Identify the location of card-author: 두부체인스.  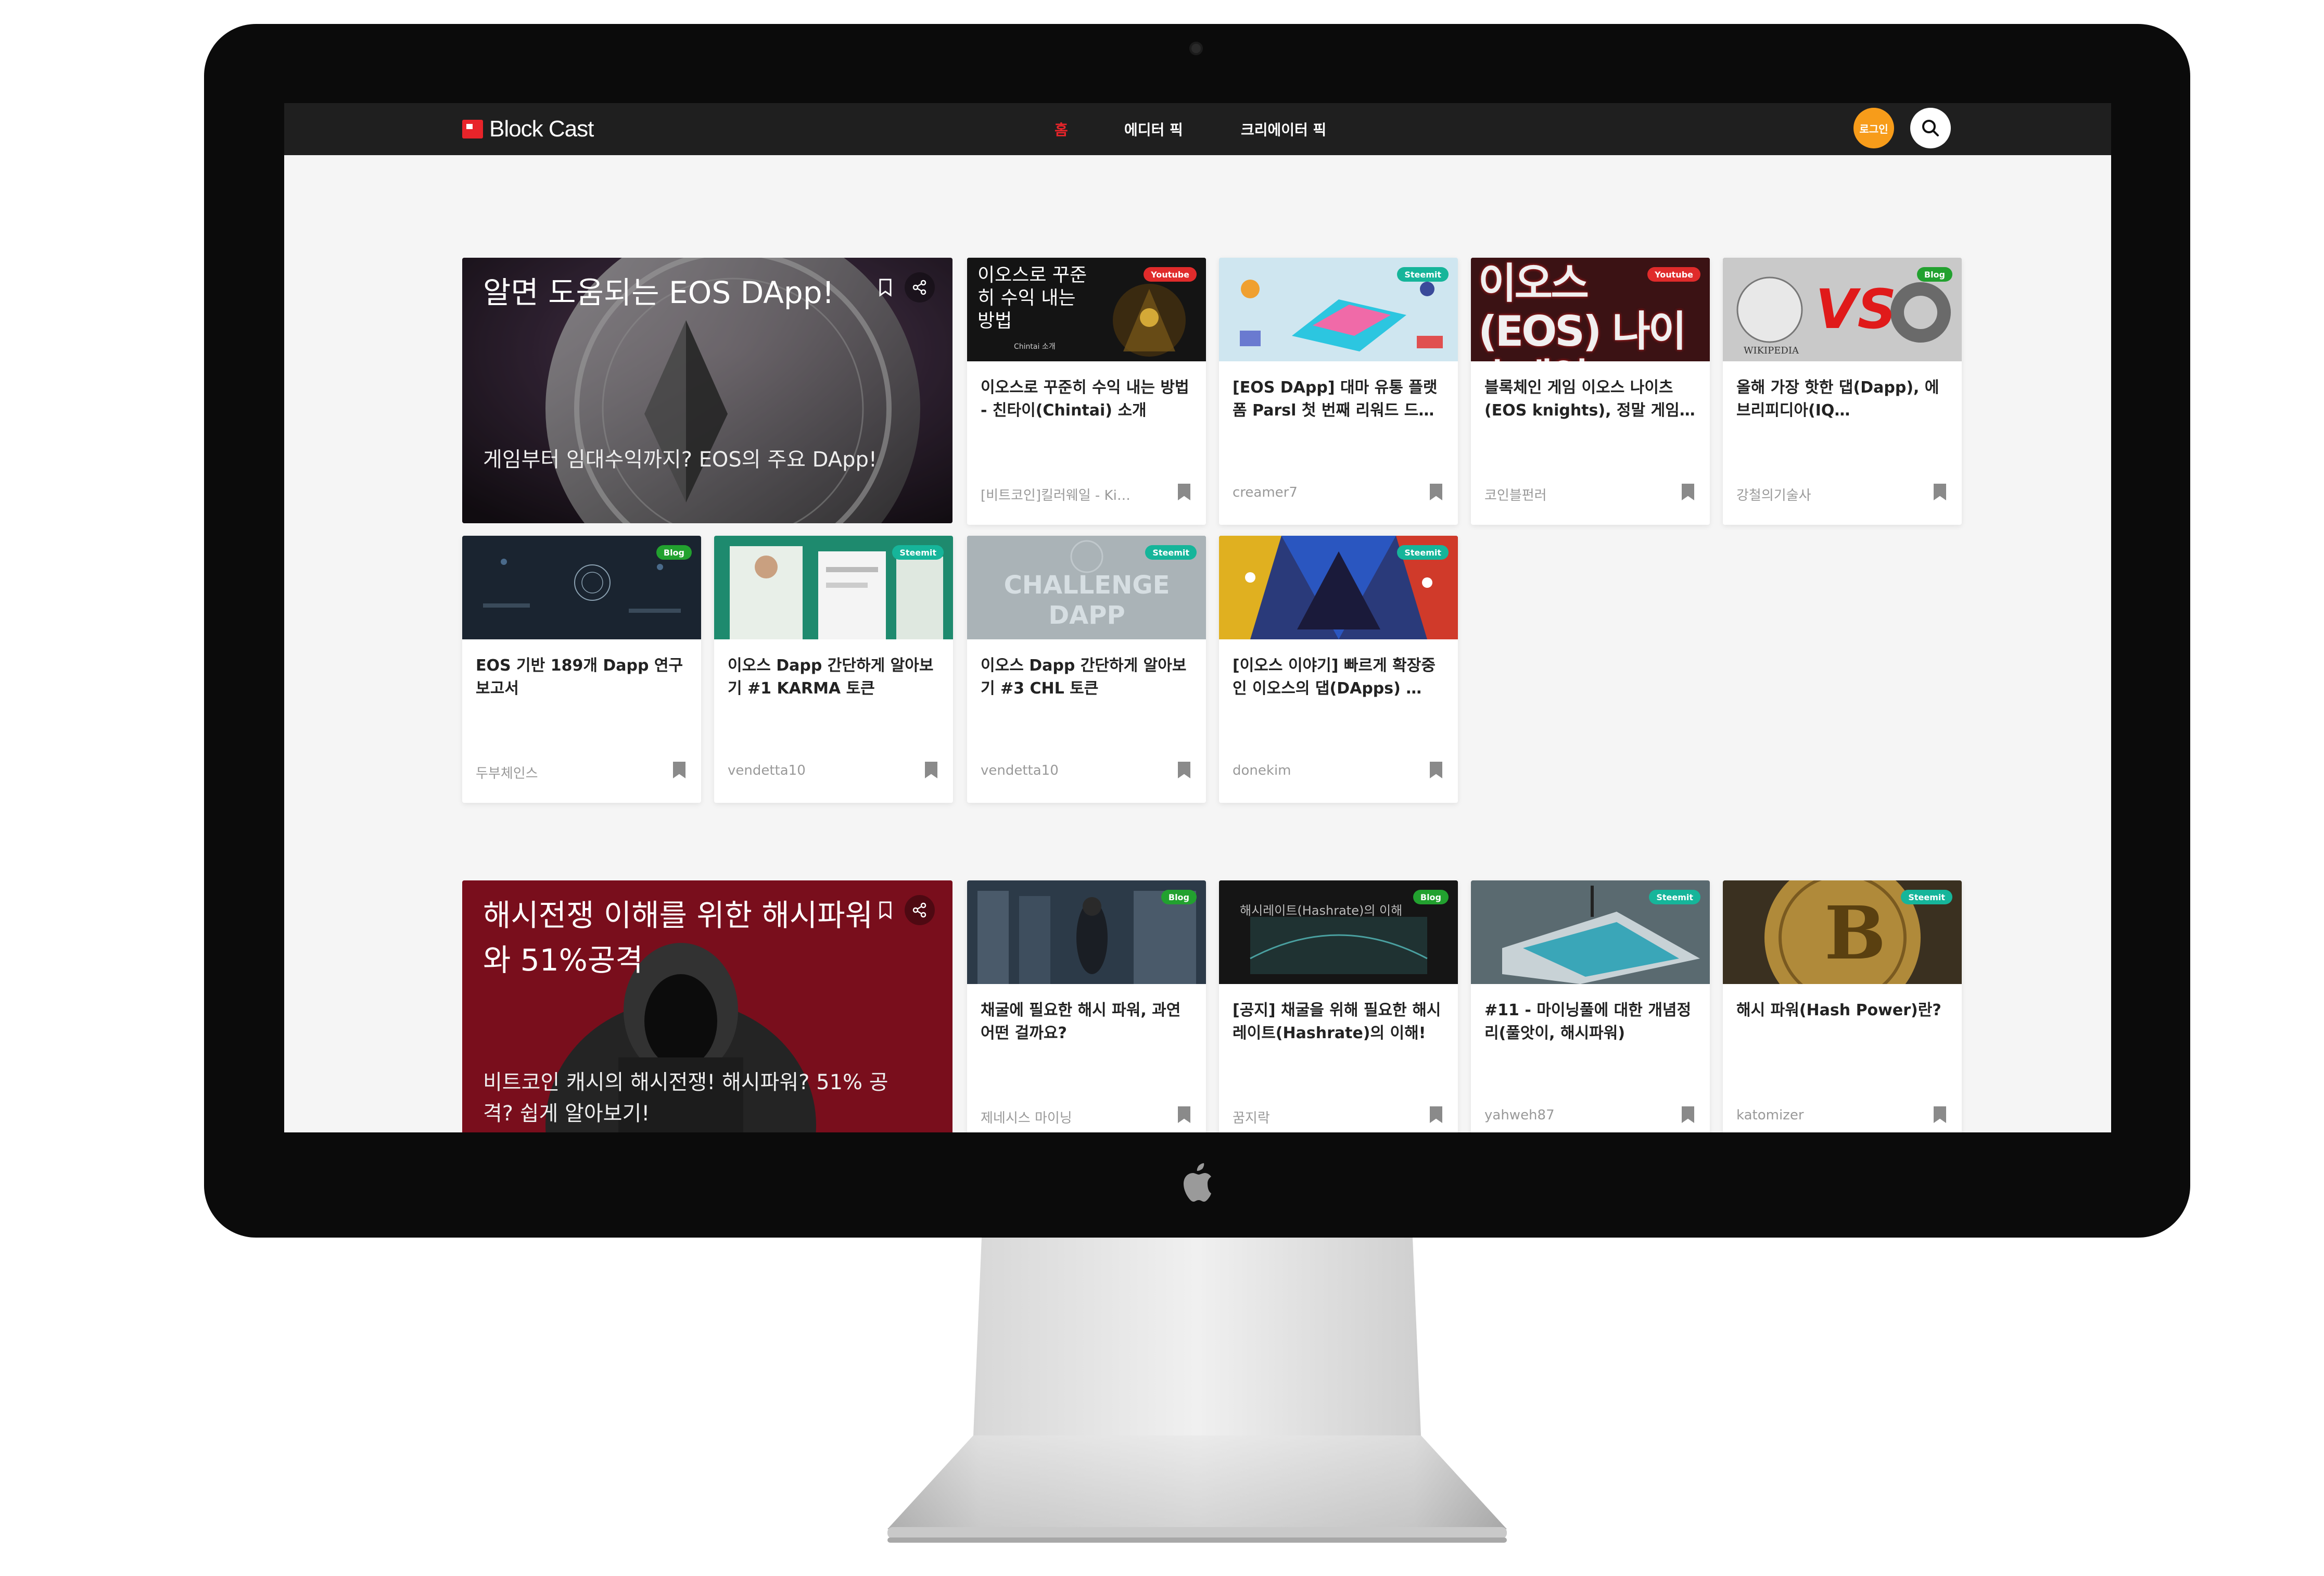
(507, 773).